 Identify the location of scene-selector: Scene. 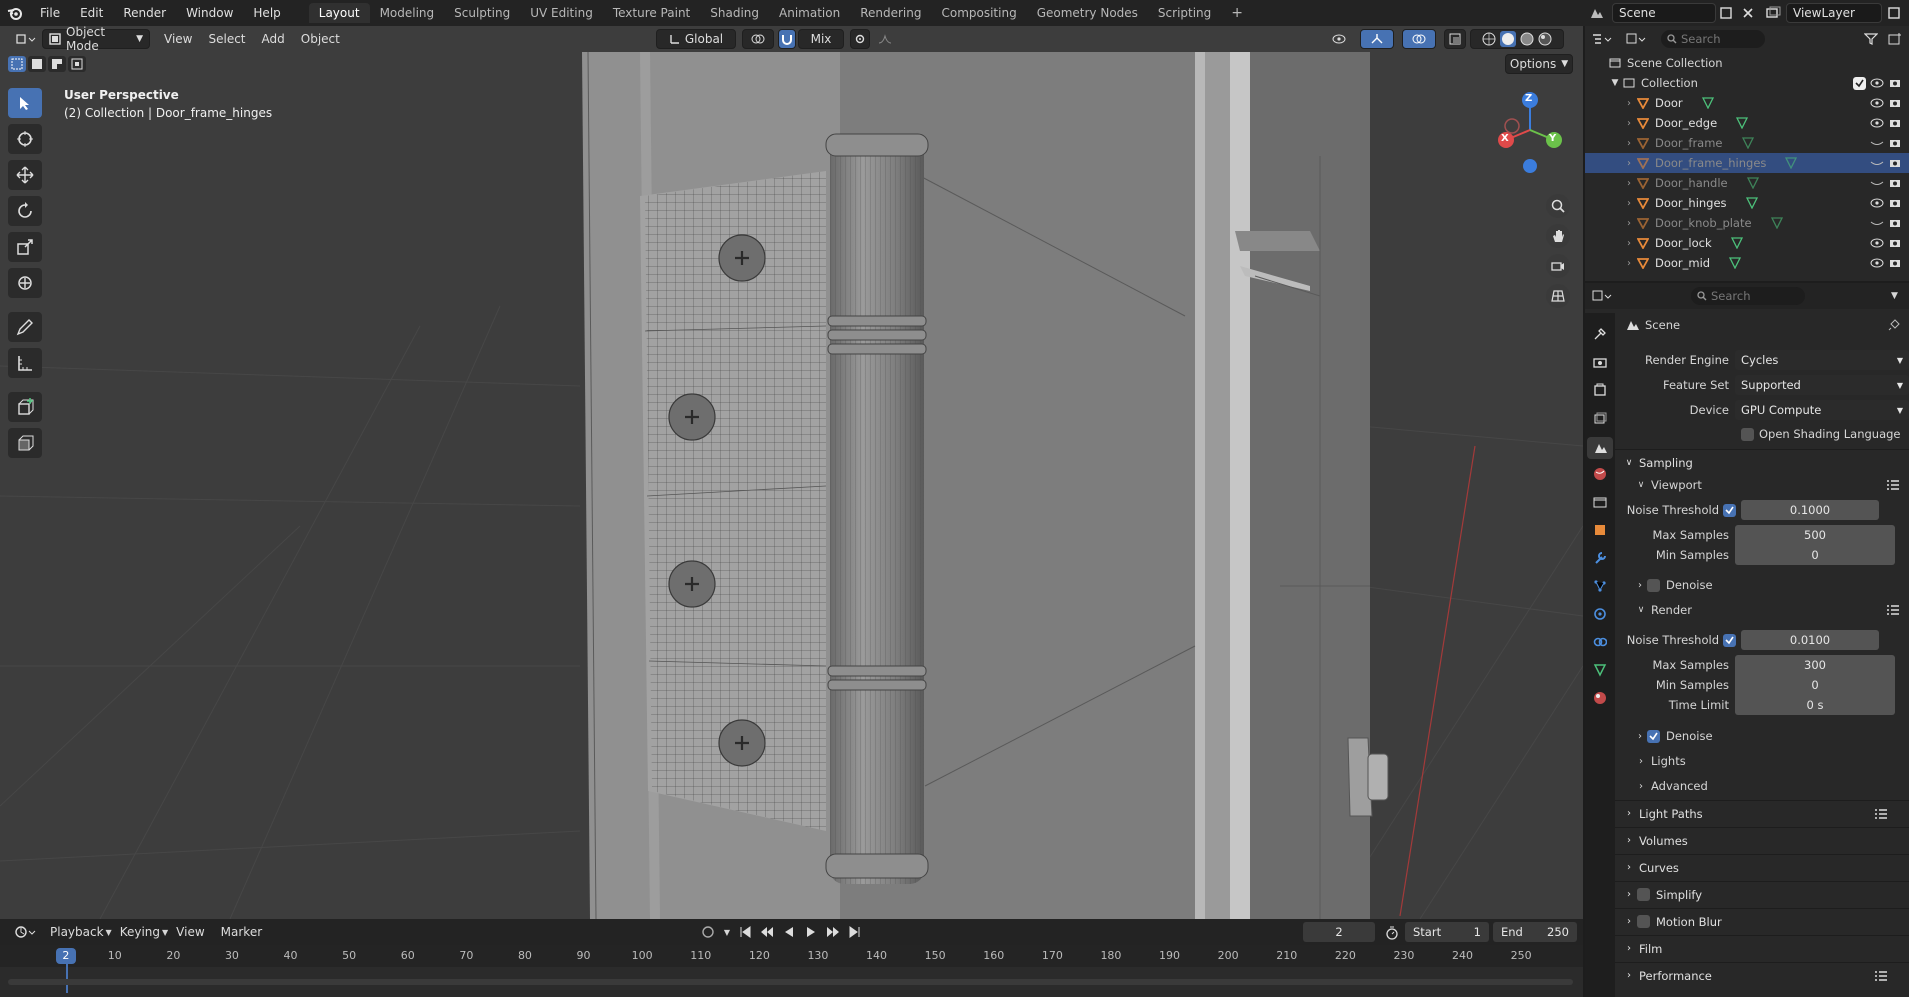
(1664, 13).